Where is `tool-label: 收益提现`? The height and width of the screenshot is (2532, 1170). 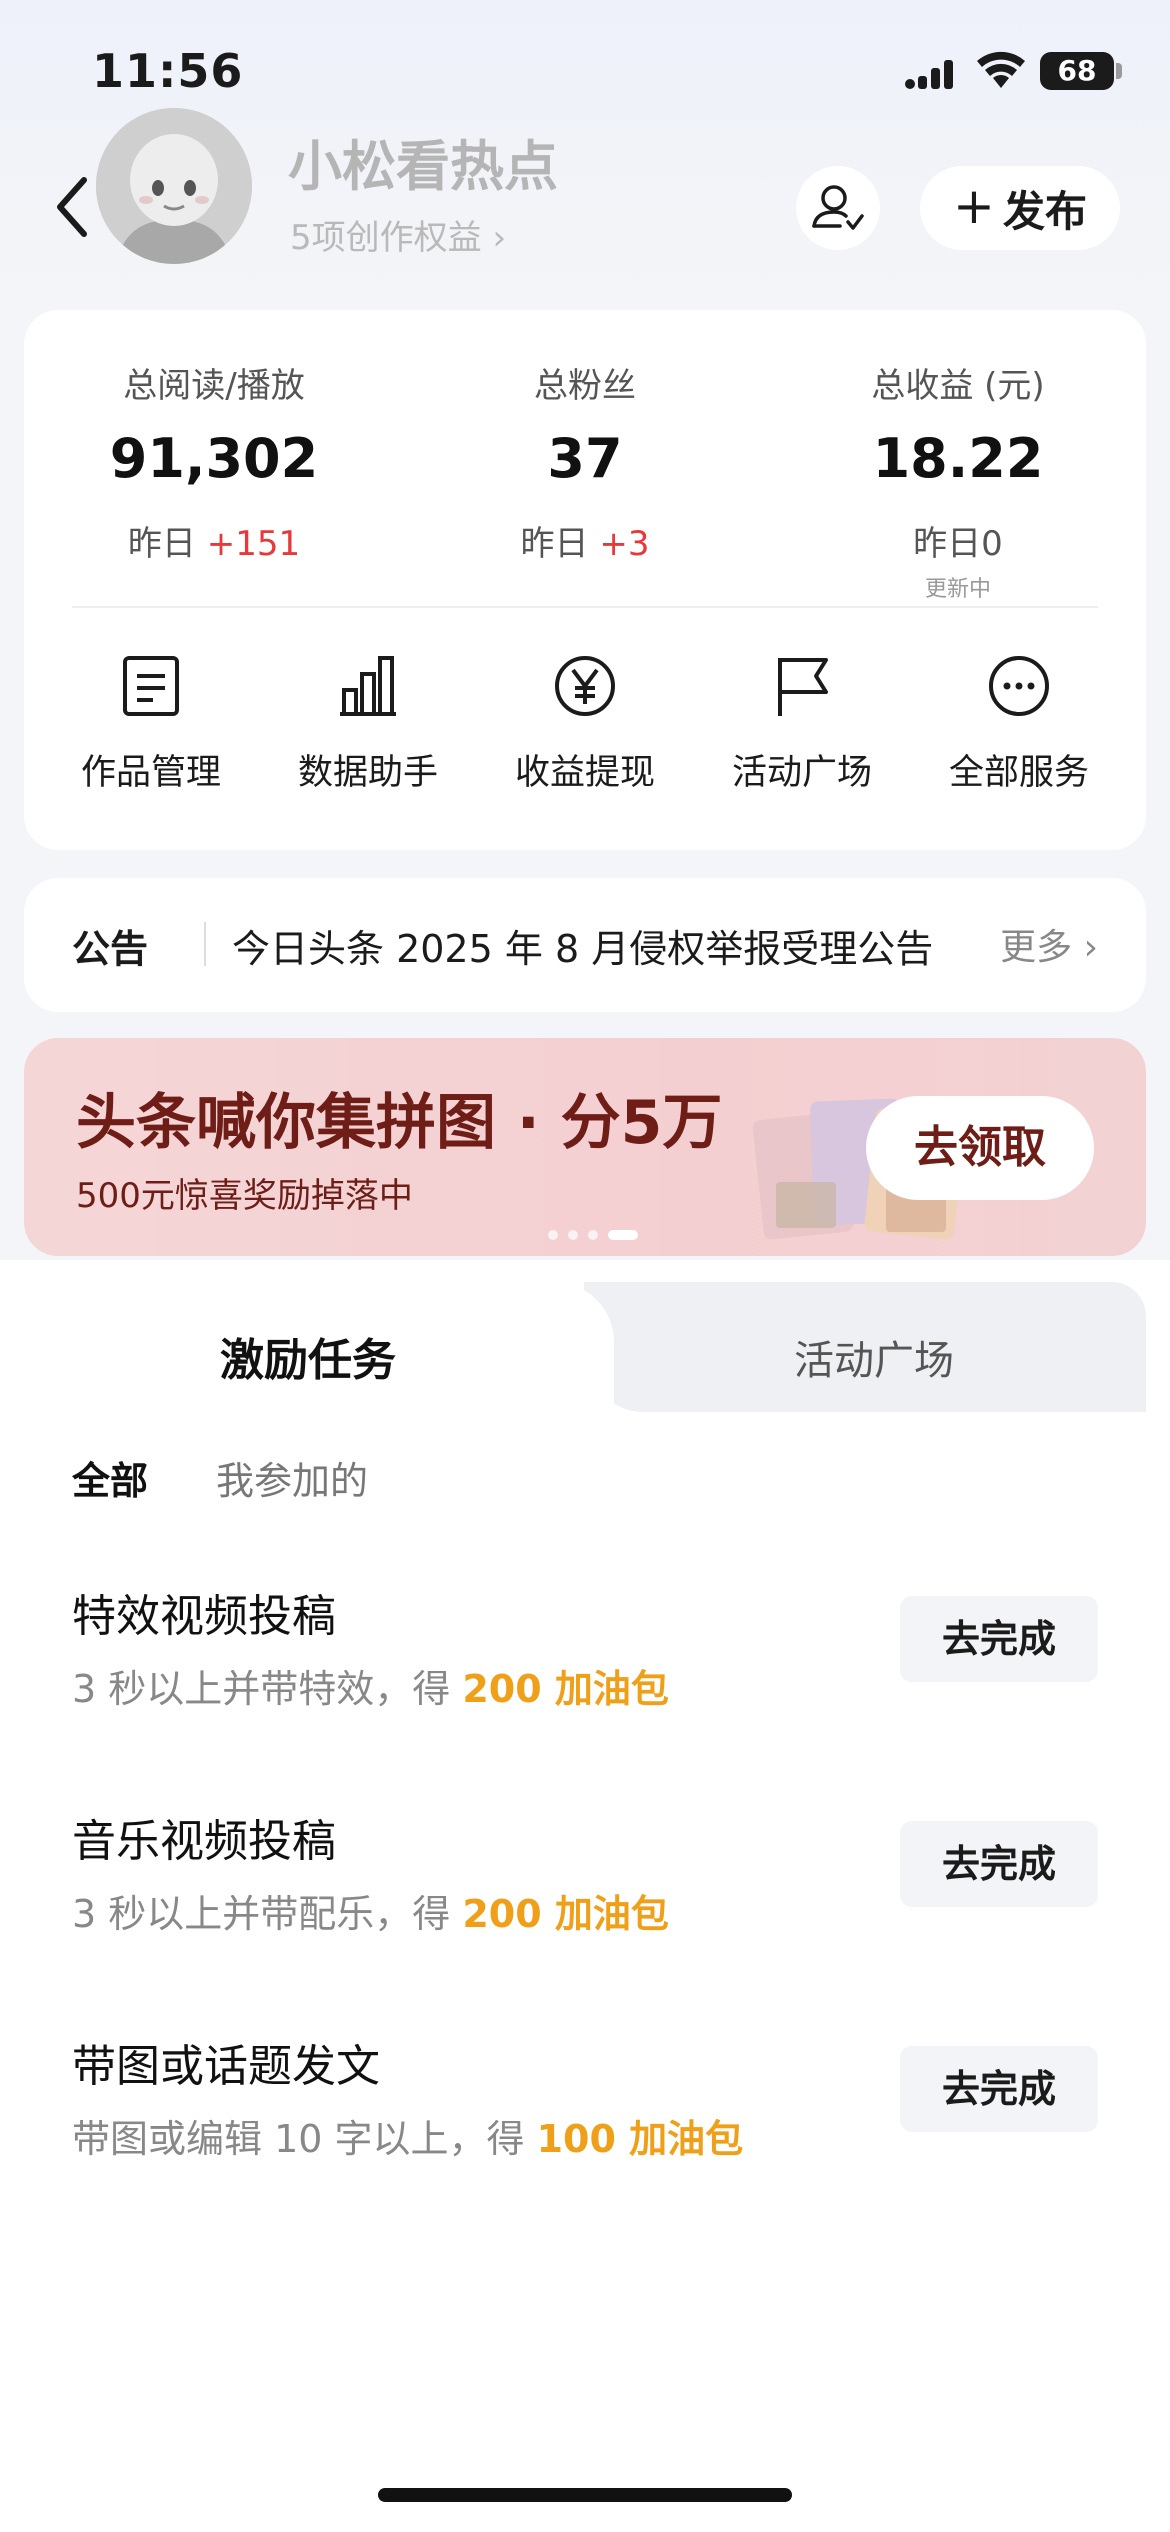 tool-label: 收益提现 is located at coordinates (584, 773).